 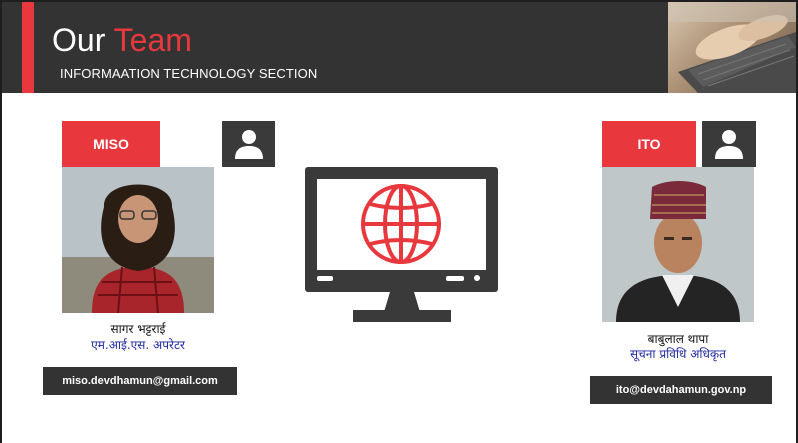 I want to click on header-laptop-photo, so click(x=732, y=47).